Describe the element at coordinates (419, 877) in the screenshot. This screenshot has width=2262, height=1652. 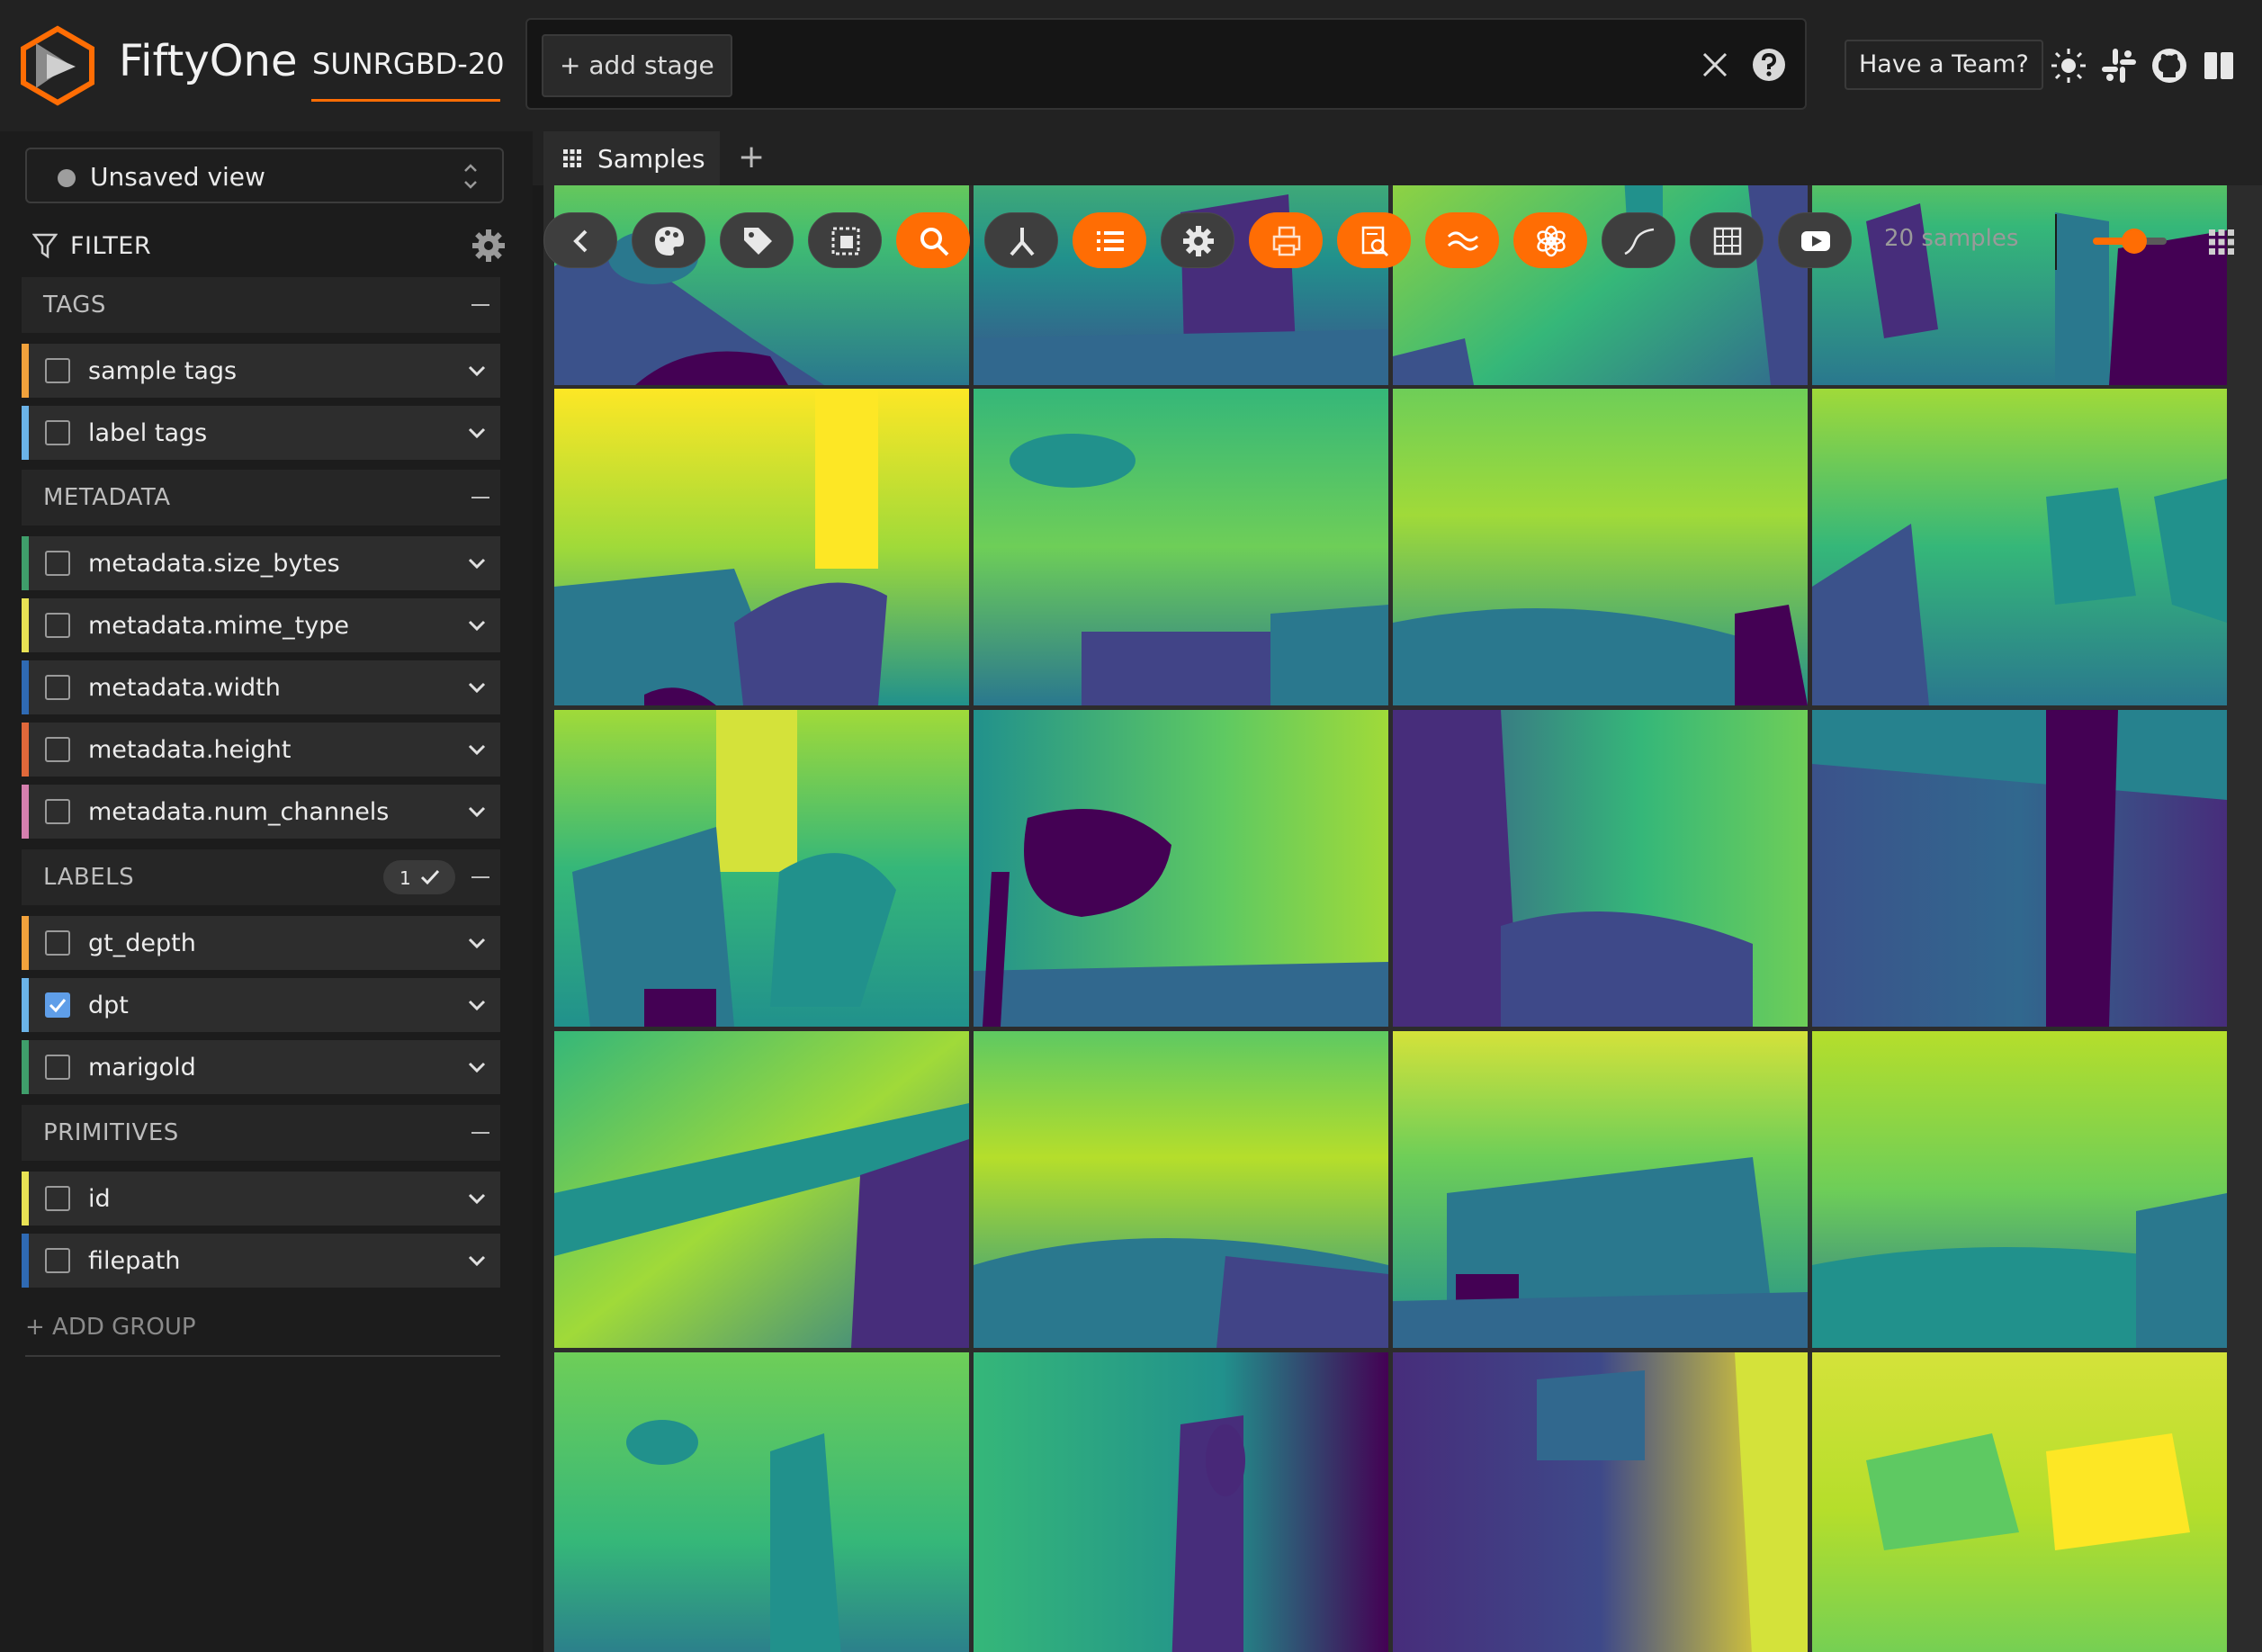
I see `selected-count-badge: 1` at that location.